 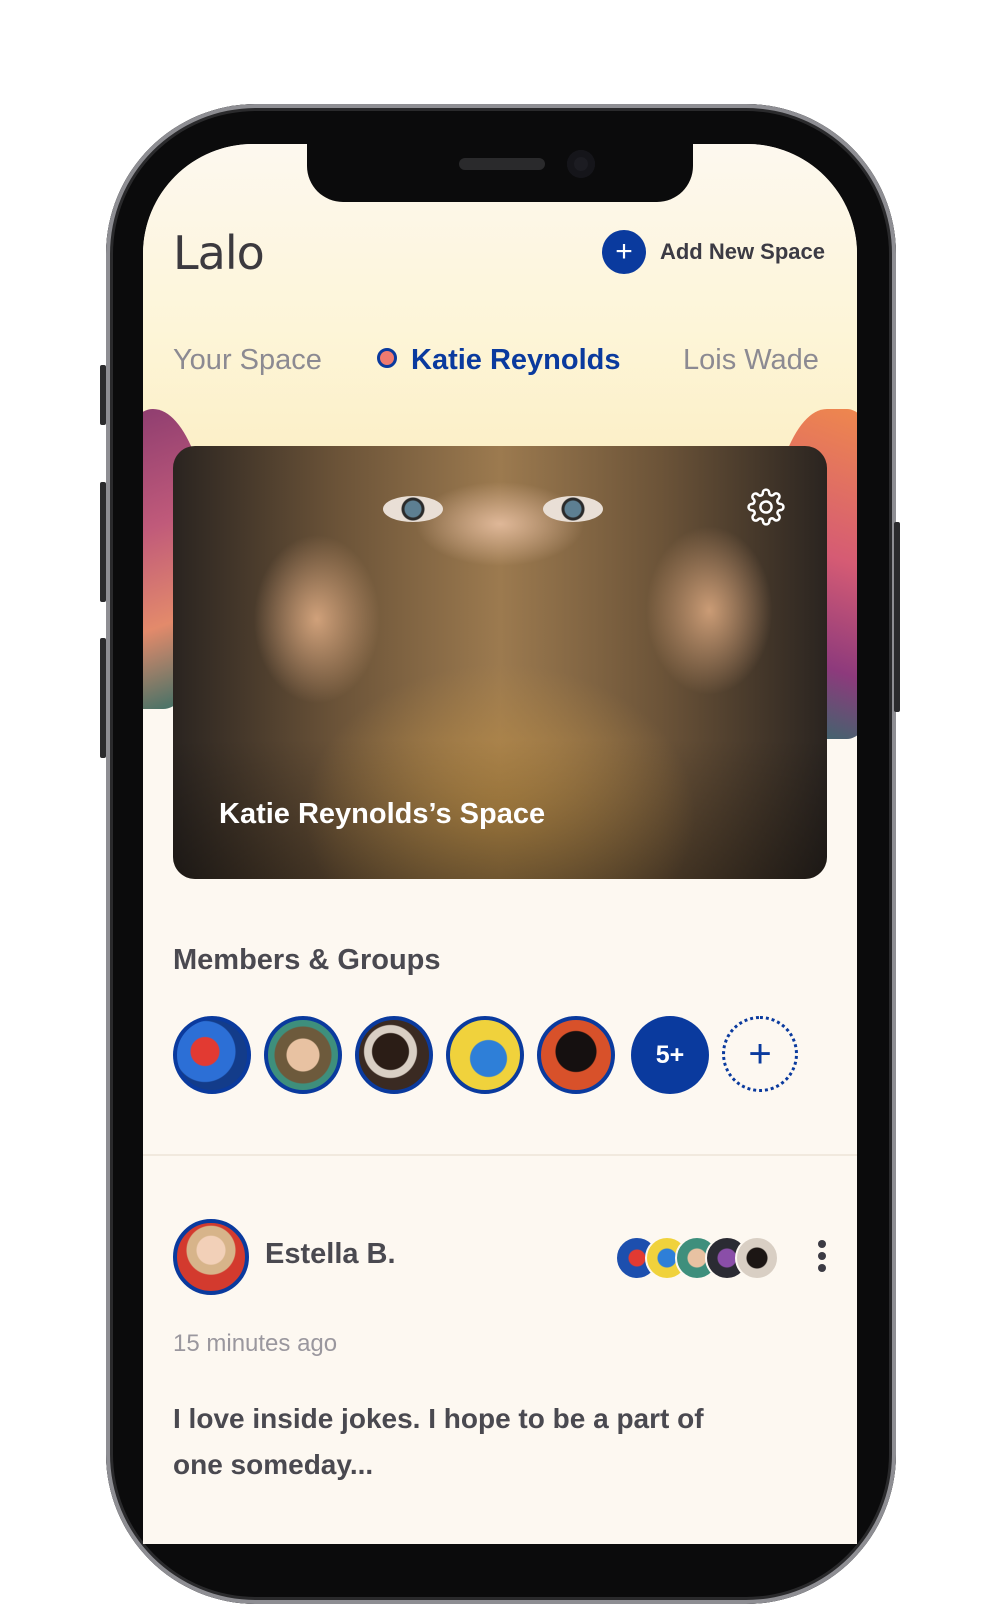 I want to click on post-timestamp: 15 minutes ago, so click(x=255, y=1343).